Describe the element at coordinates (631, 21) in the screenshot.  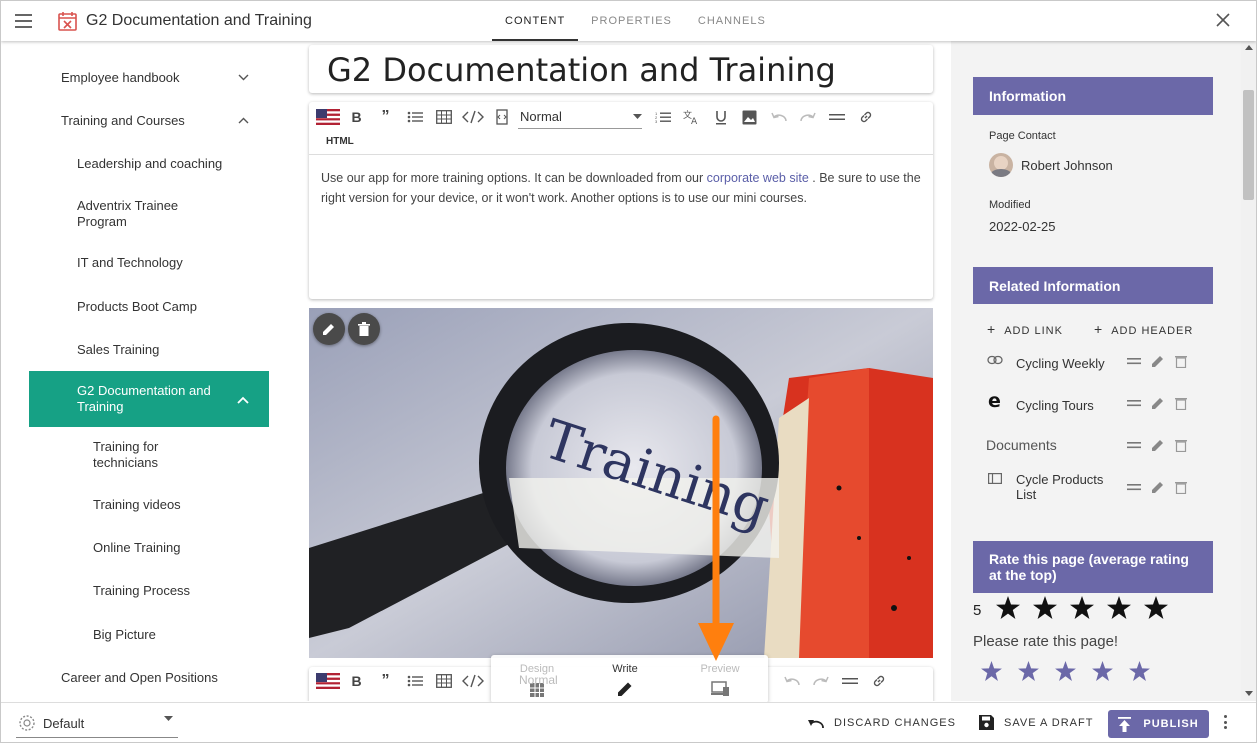
I see `tab-properties: PROPERTIES` at that location.